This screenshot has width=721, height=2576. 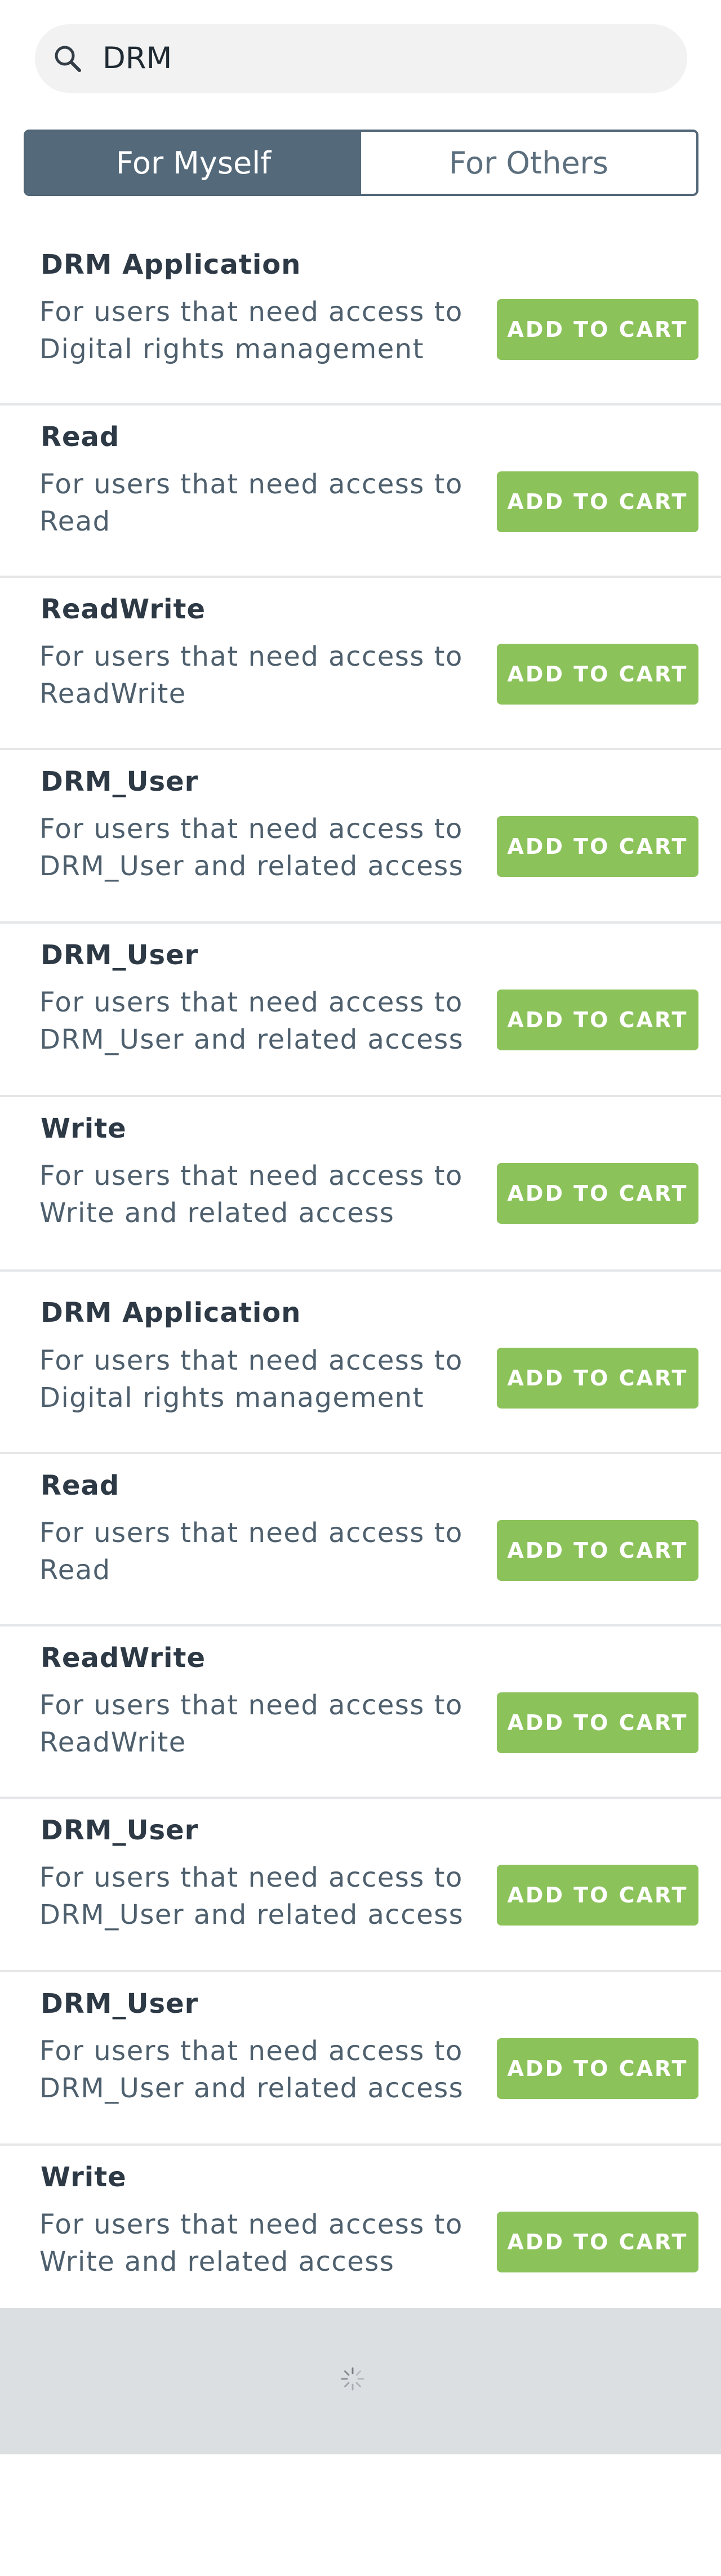 What do you see at coordinates (68, 59) in the screenshot?
I see `search-icon` at bounding box center [68, 59].